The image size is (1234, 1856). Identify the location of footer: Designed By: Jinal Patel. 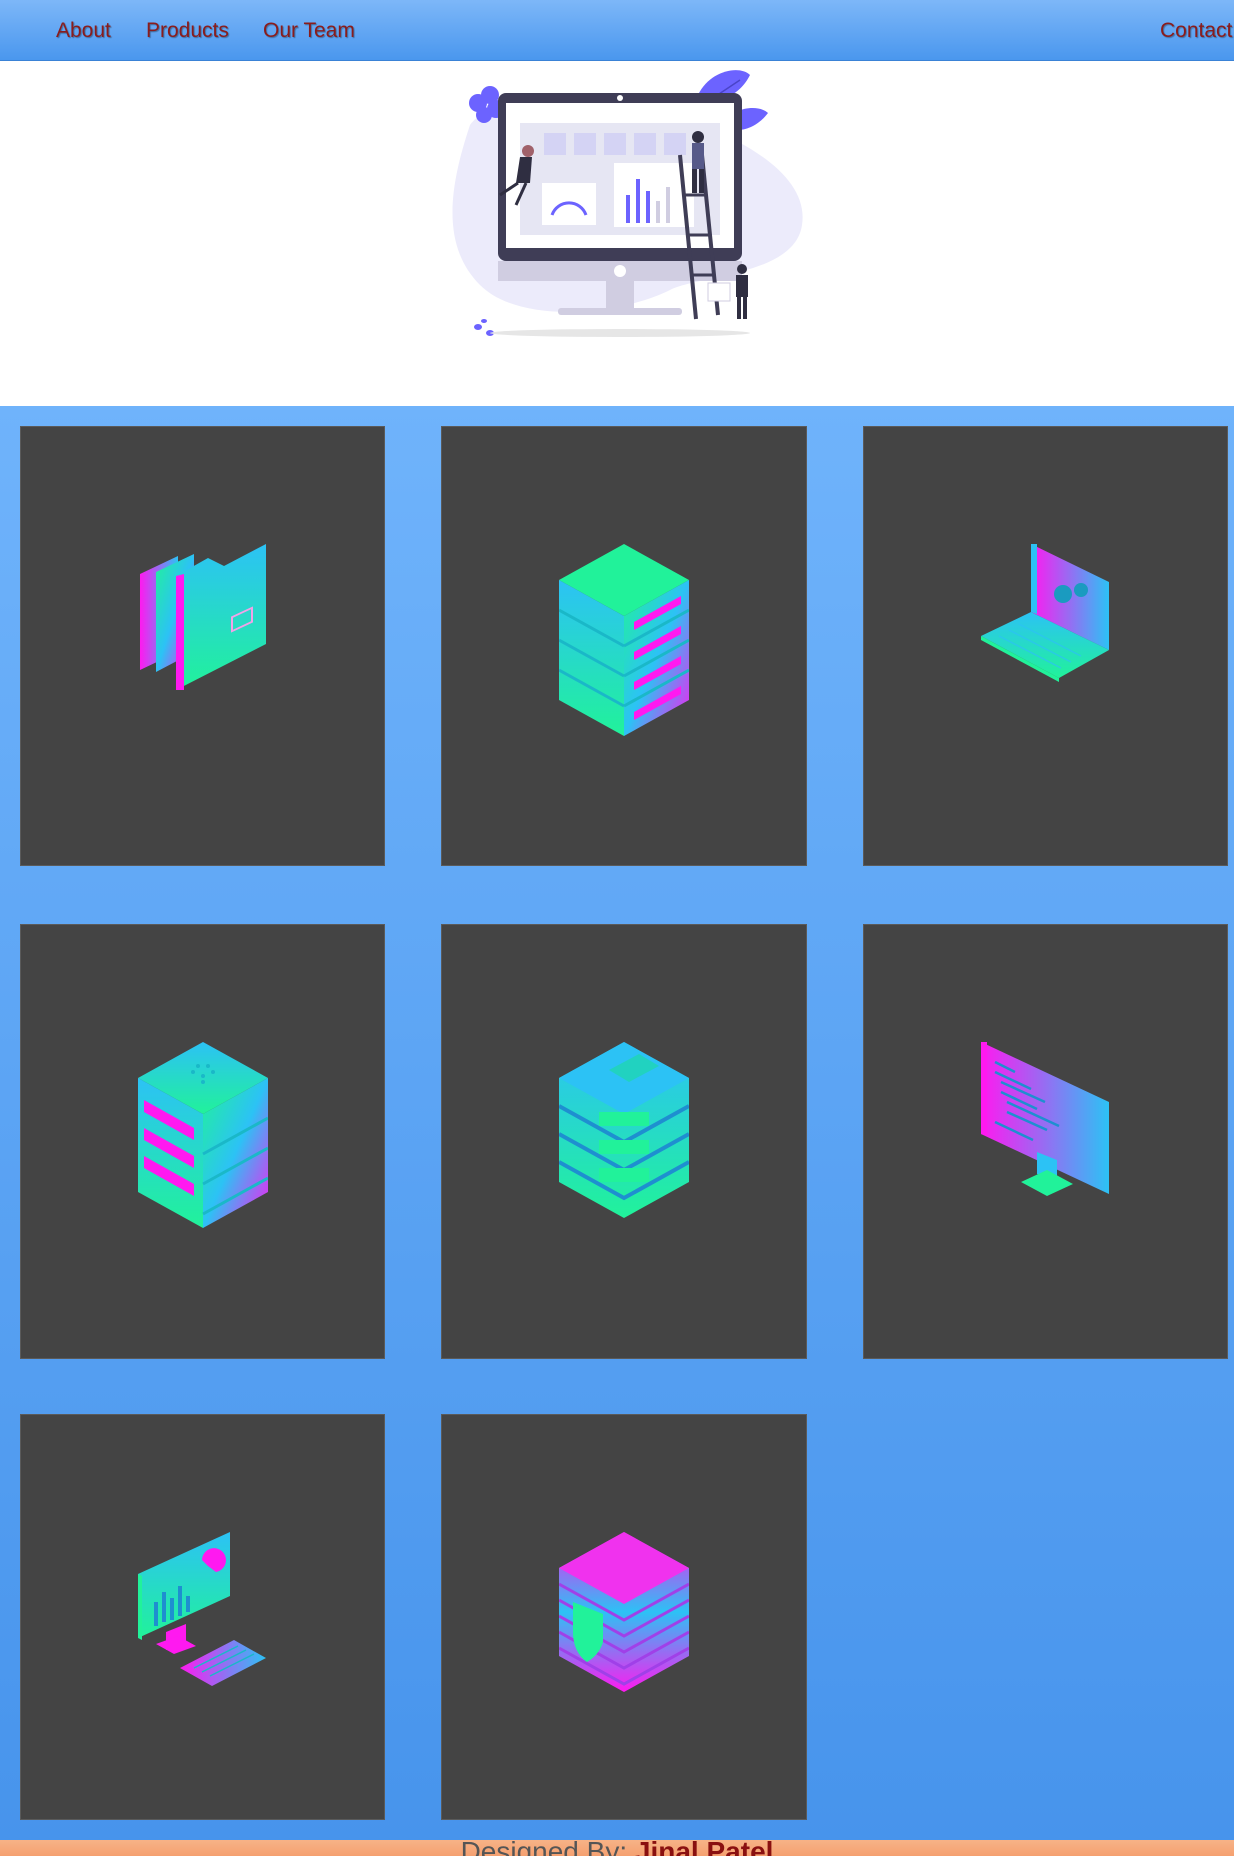
(617, 1848).